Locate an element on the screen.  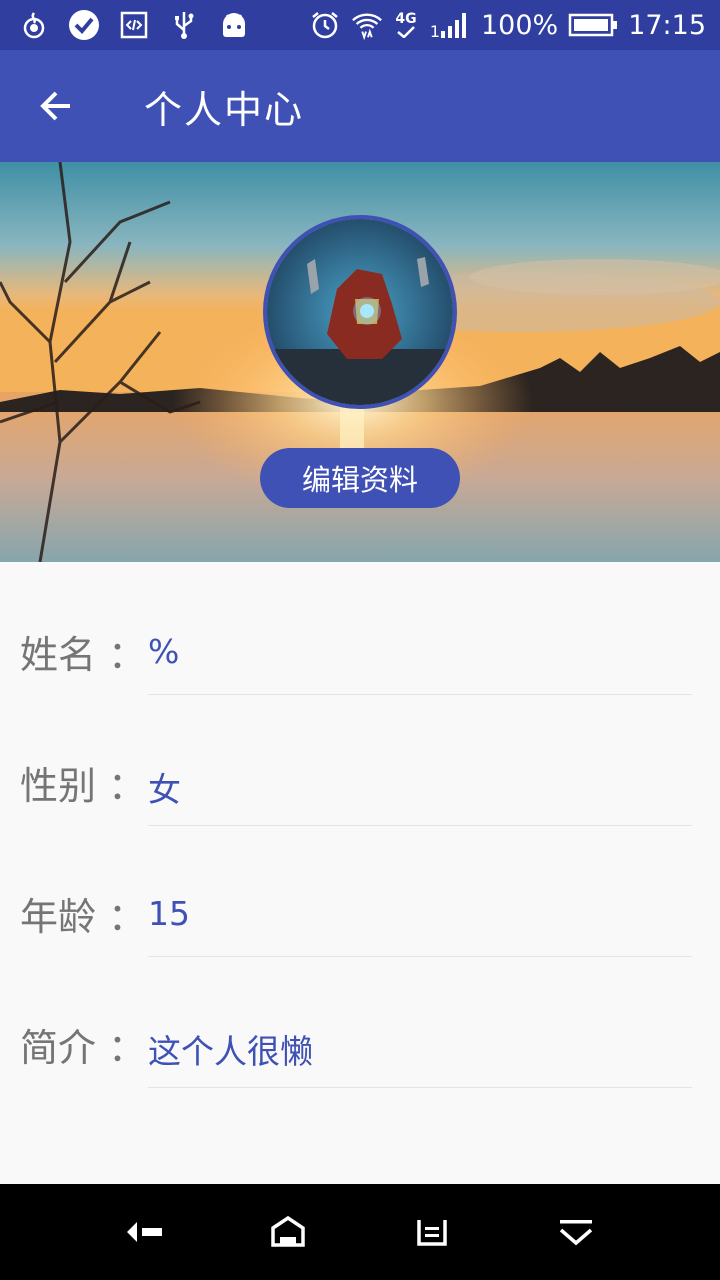
nav-back-icon is located at coordinates (144, 1232).